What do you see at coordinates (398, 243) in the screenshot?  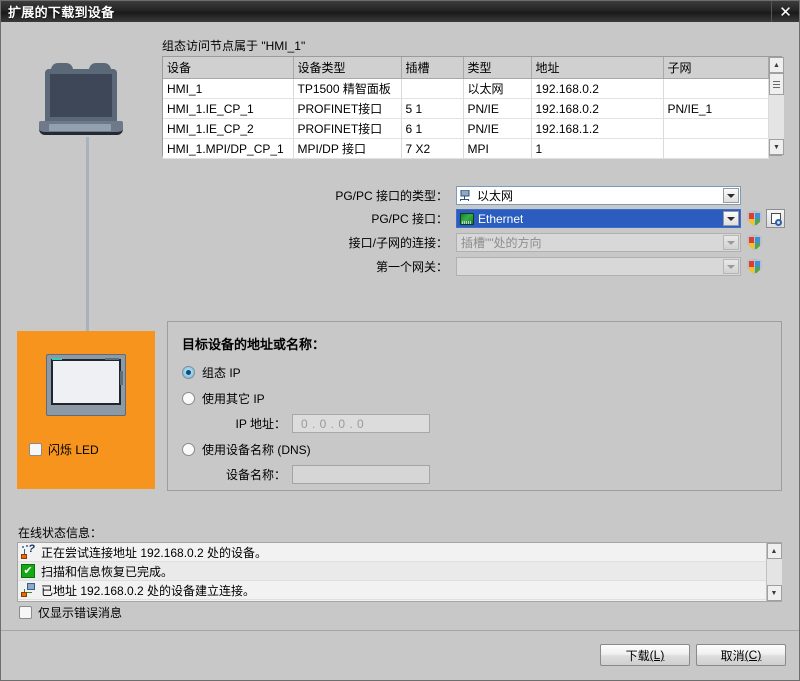 I see `subnet-connection-label: 接口/子网的连接：` at bounding box center [398, 243].